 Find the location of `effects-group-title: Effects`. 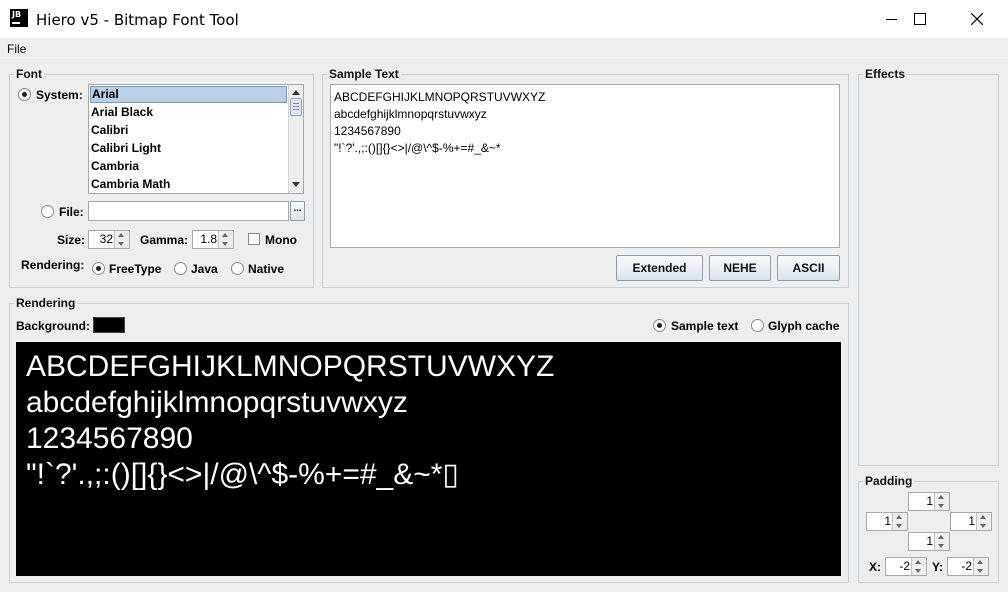

effects-group-title: Effects is located at coordinates (885, 74).